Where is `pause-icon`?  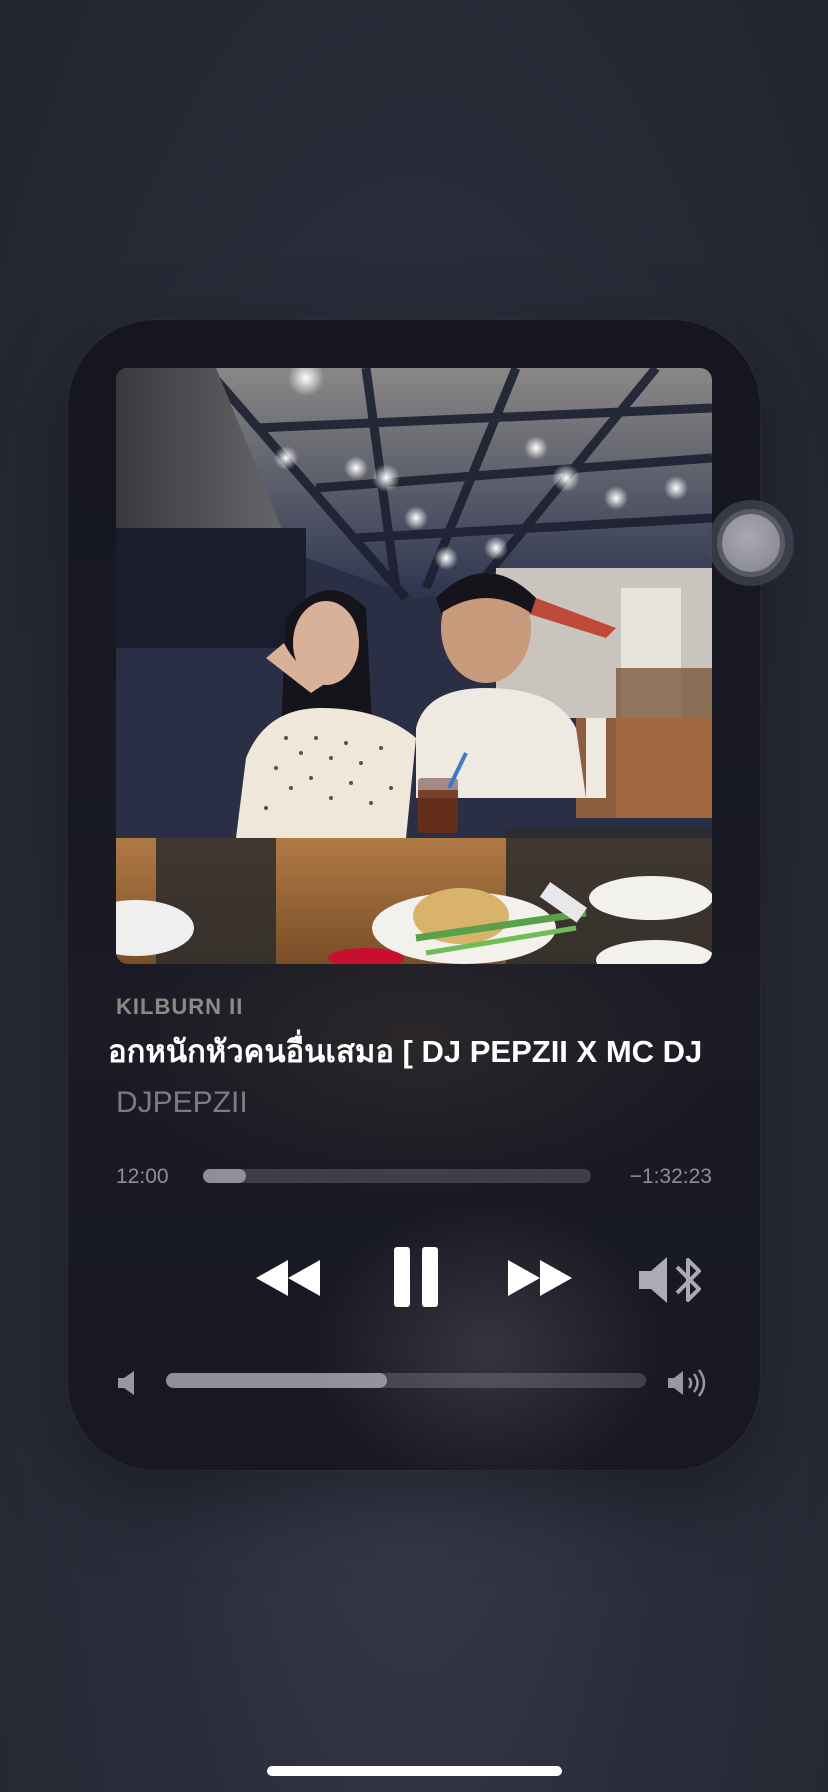
pause-icon is located at coordinates (416, 1277).